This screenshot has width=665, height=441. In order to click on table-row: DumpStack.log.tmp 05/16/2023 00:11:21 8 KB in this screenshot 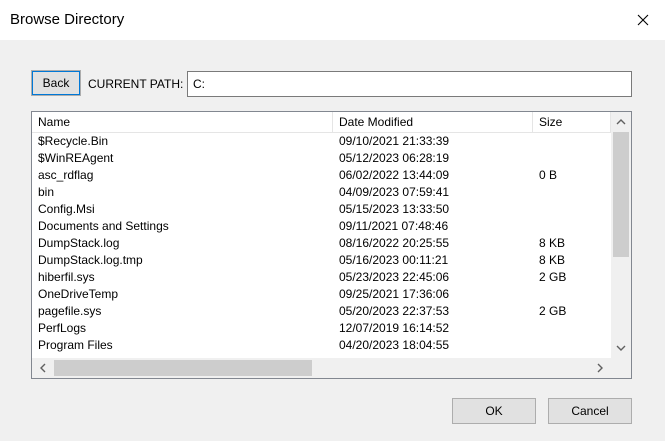, I will do `click(321, 260)`.